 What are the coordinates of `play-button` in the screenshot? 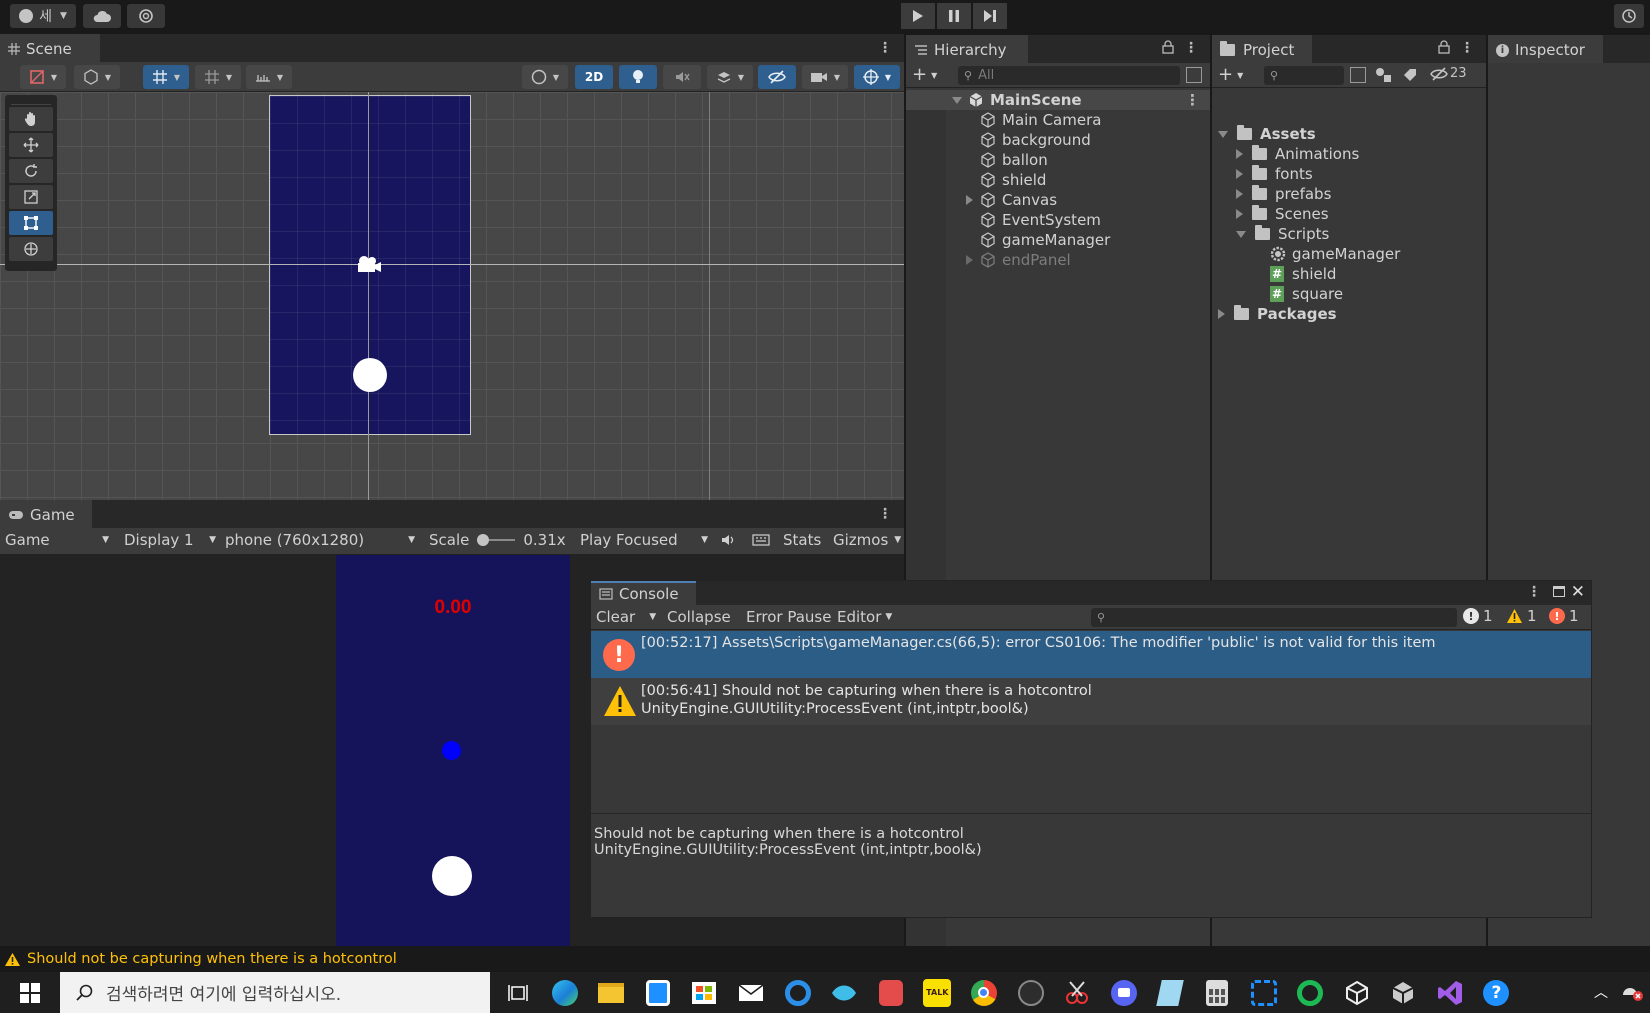 It's located at (918, 16).